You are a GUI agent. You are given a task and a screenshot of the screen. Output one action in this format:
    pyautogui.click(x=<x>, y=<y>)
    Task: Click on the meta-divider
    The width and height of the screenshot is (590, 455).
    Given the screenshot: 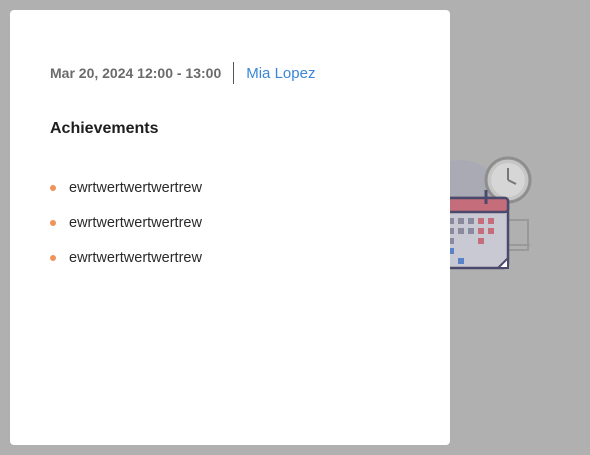 What is the action you would take?
    pyautogui.click(x=234, y=73)
    